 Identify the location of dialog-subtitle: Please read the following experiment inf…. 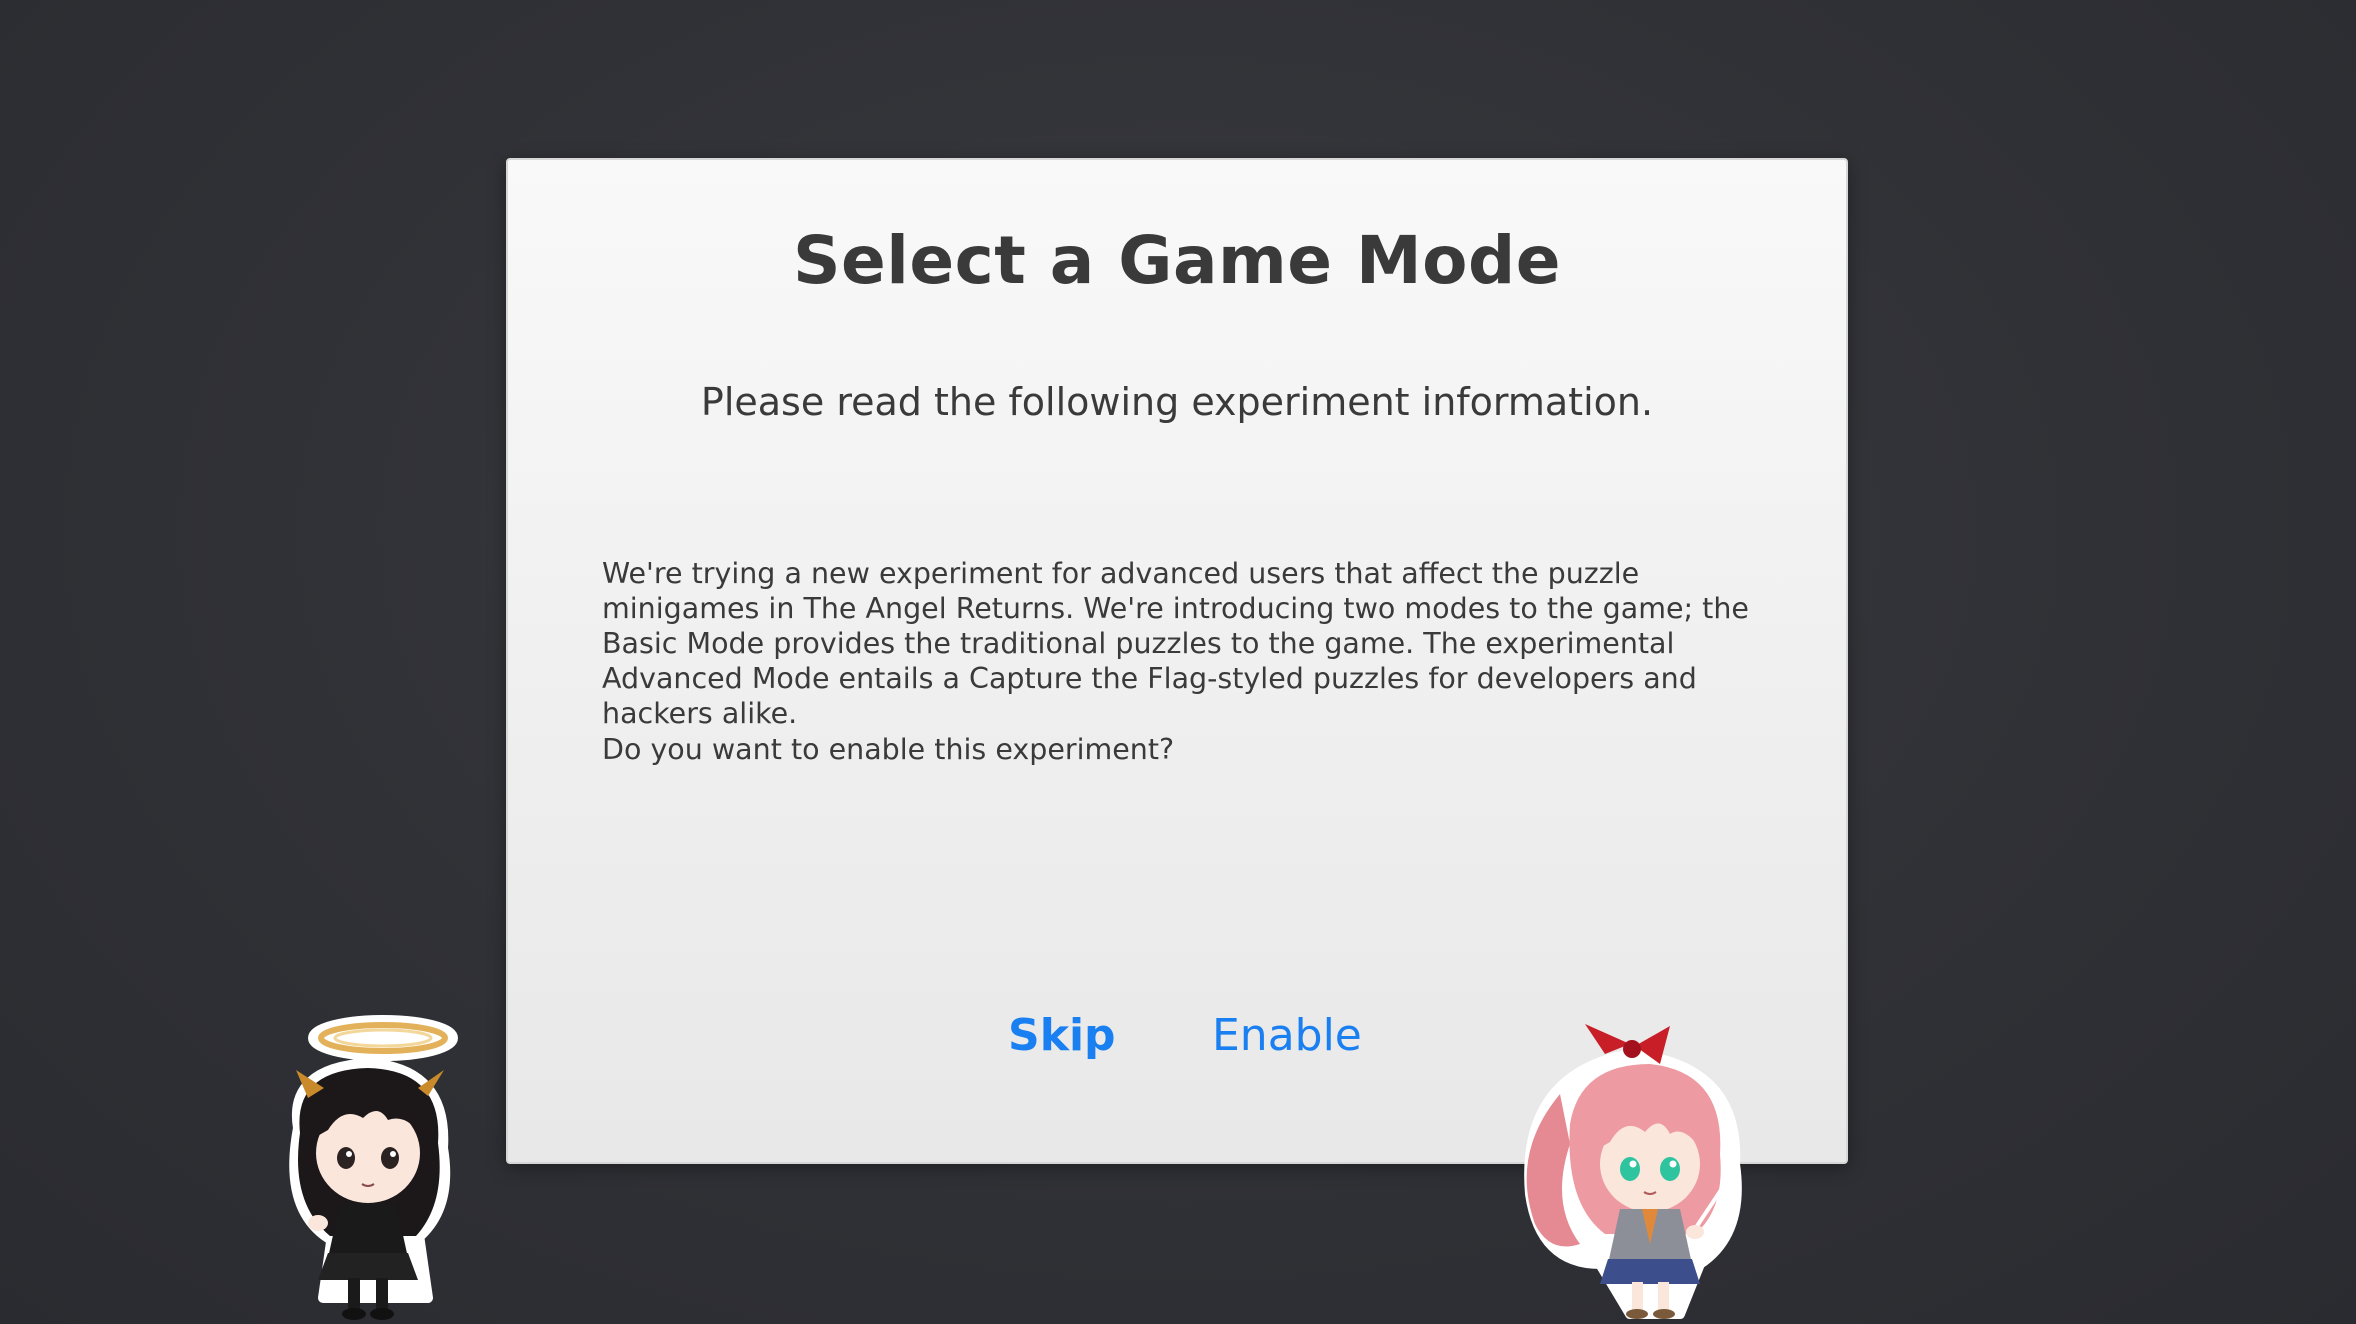
(1177, 402).